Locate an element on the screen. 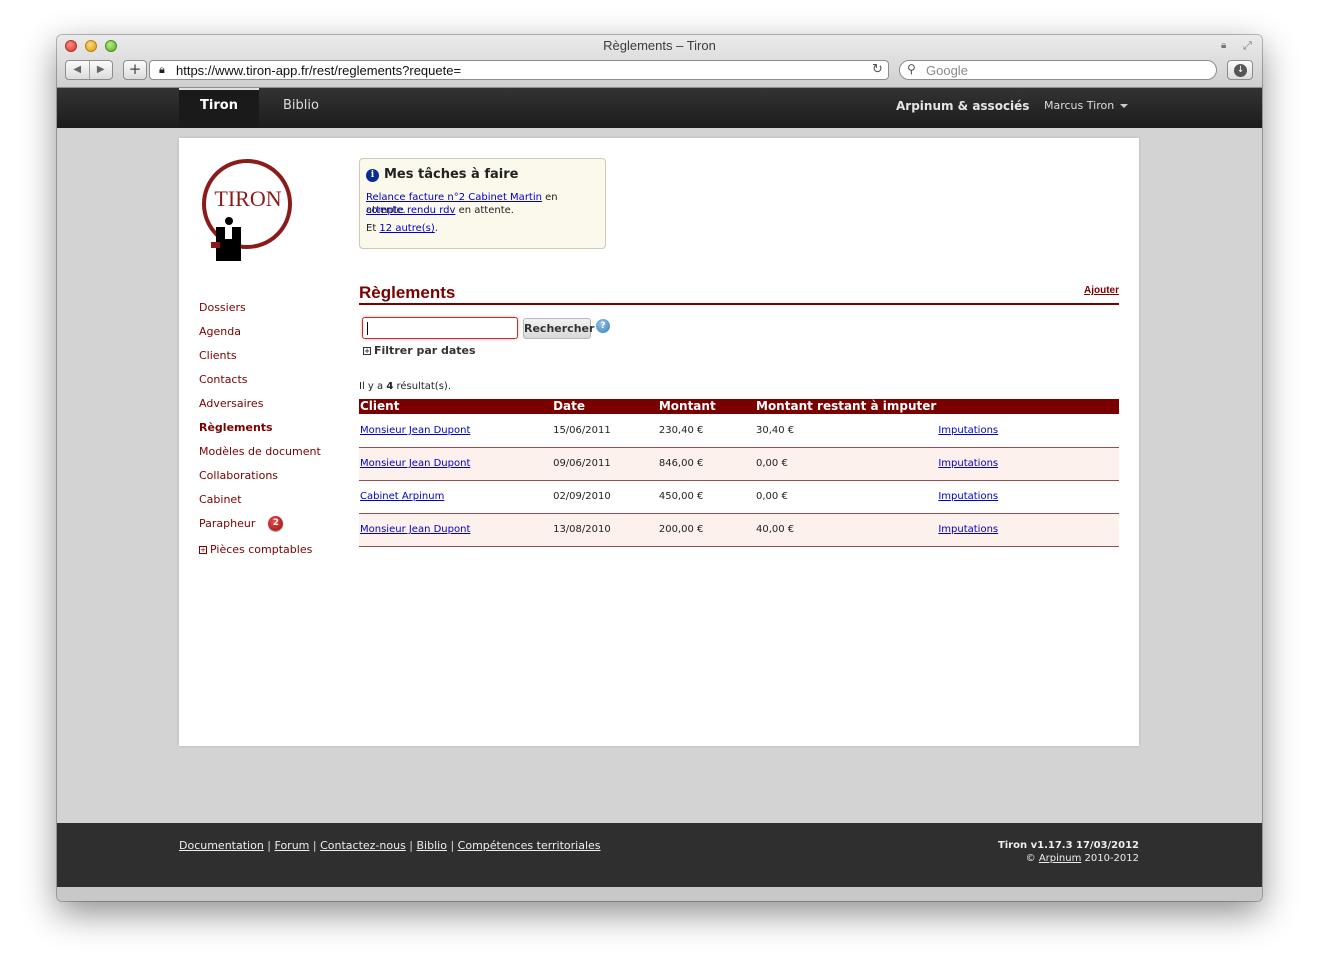 The height and width of the screenshot is (980, 1319). firm-name: Arpinum & associés is located at coordinates (962, 108).